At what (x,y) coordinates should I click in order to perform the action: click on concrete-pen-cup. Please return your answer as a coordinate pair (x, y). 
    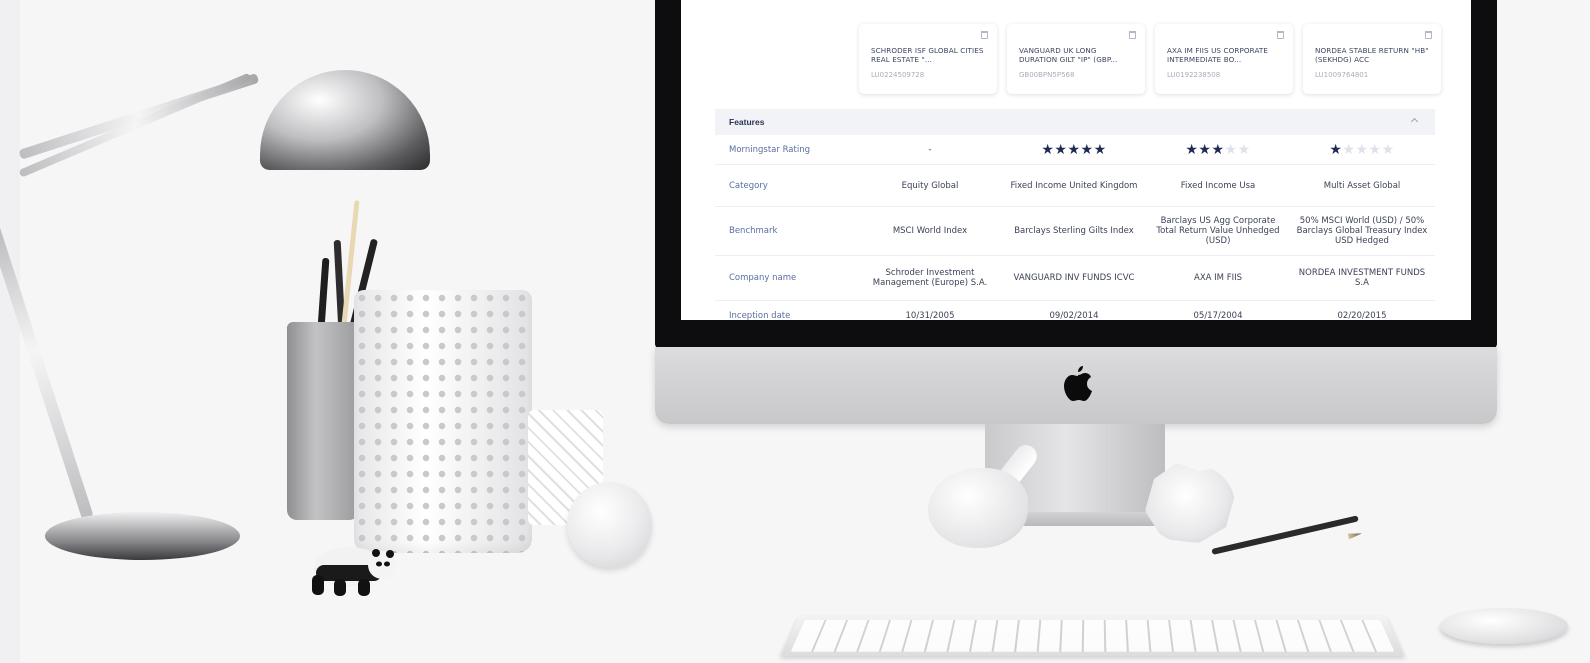
    Looking at the image, I should click on (323, 421).